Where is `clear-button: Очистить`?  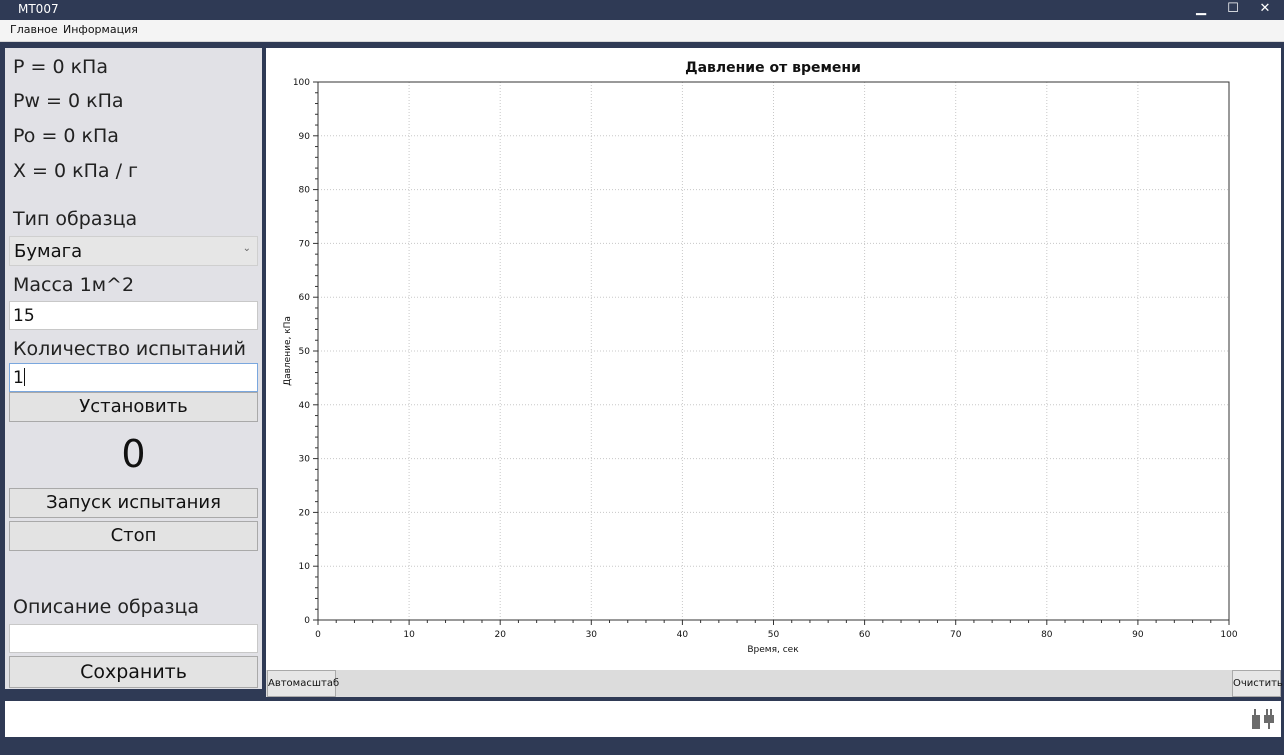 clear-button: Очистить is located at coordinates (1257, 683).